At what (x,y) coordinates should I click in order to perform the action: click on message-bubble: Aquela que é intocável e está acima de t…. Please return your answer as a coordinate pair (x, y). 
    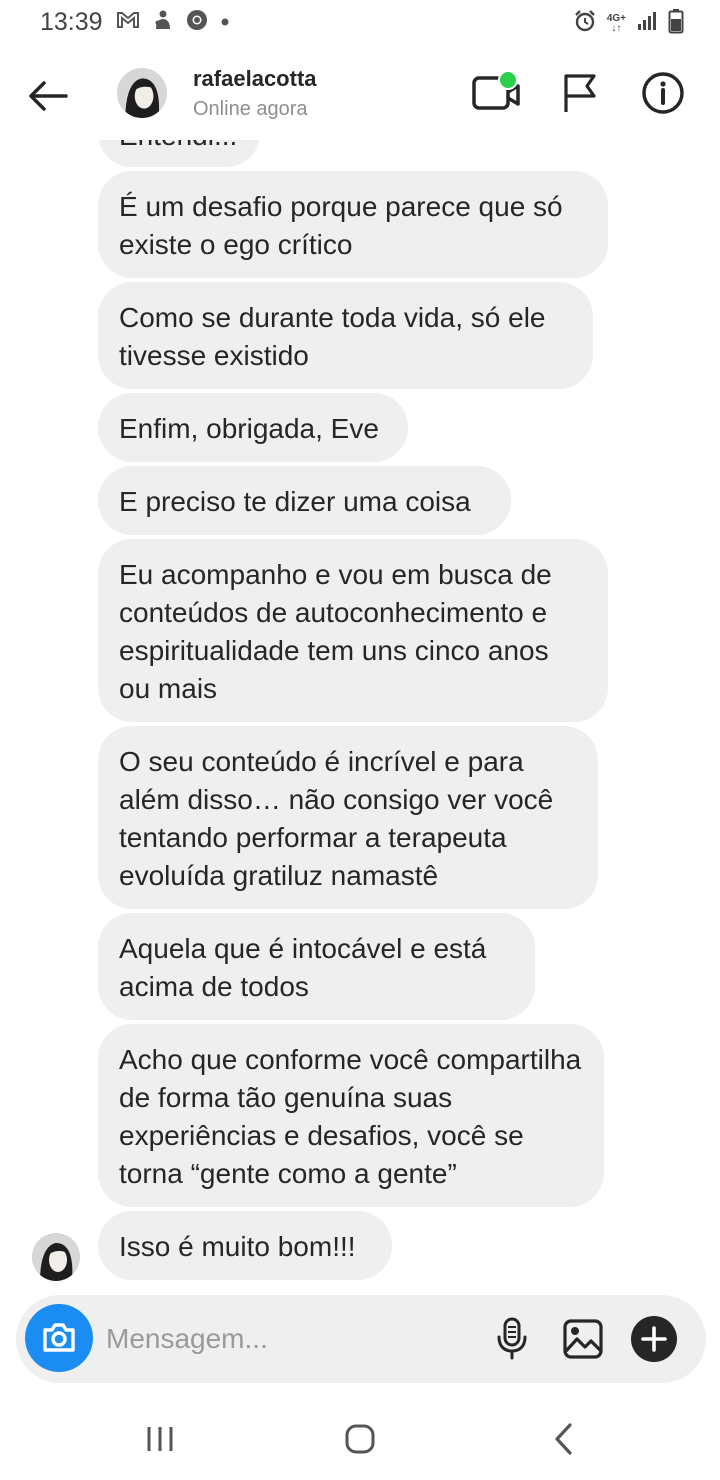
    Looking at the image, I should click on (316, 966).